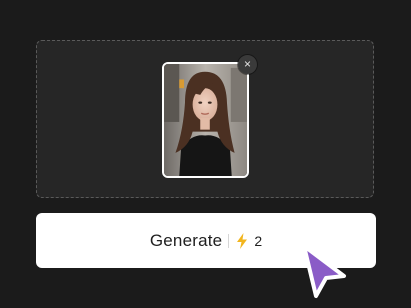 This screenshot has height=308, width=411. I want to click on generate-button-label: Generate, so click(186, 240).